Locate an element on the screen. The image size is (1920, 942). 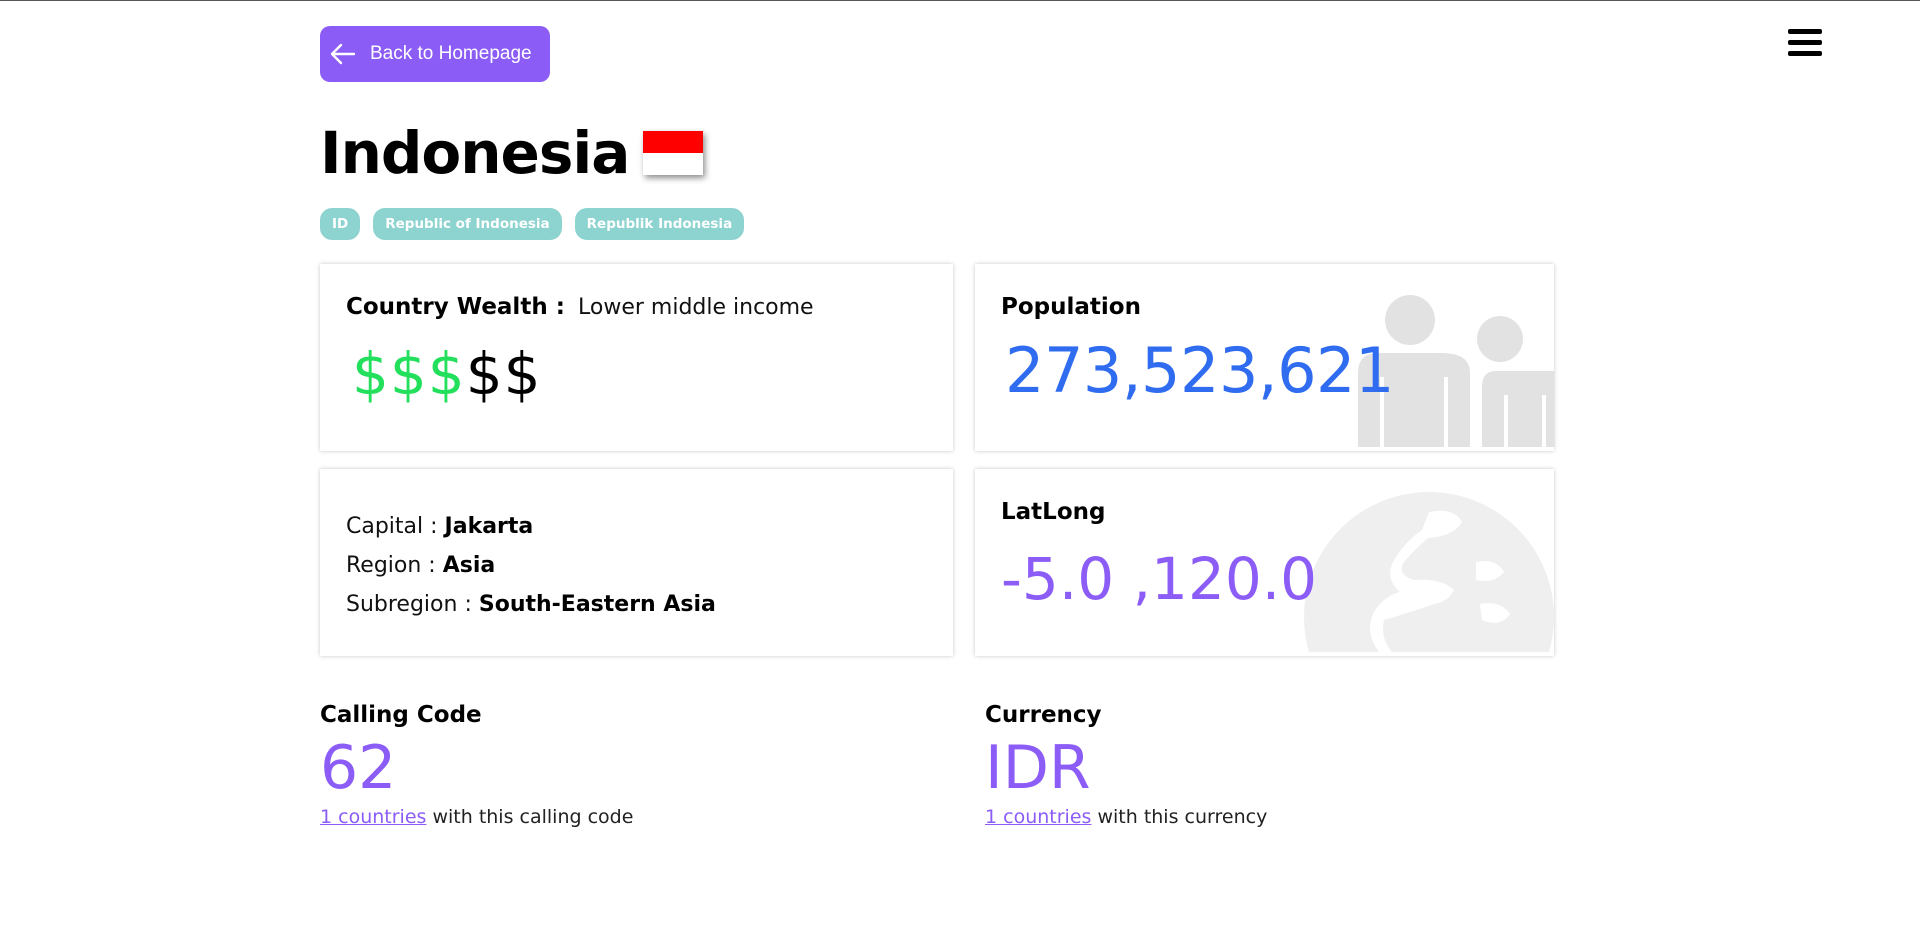
wealth-value: Lower middle income is located at coordinates (696, 307).